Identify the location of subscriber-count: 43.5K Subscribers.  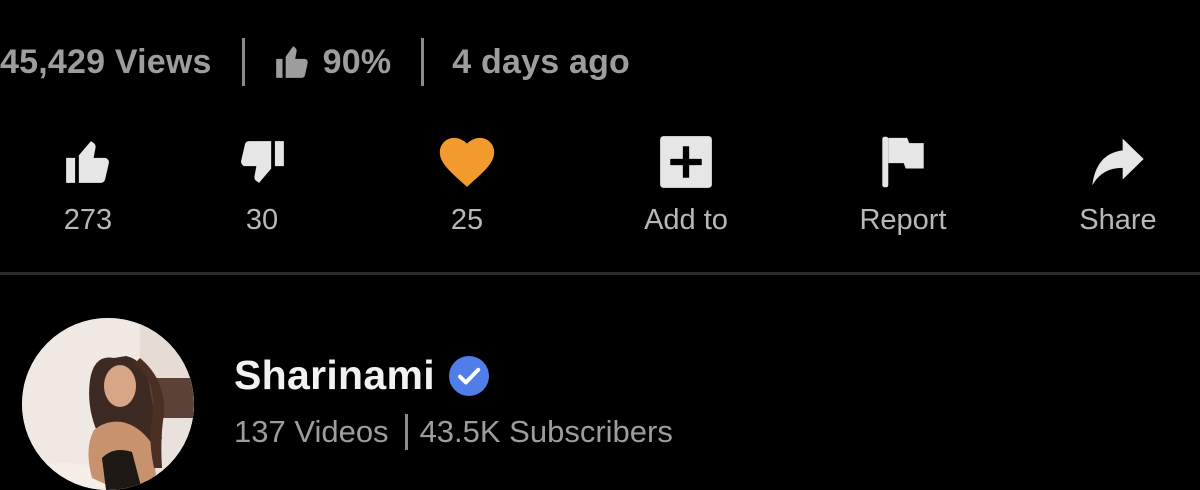
(546, 431).